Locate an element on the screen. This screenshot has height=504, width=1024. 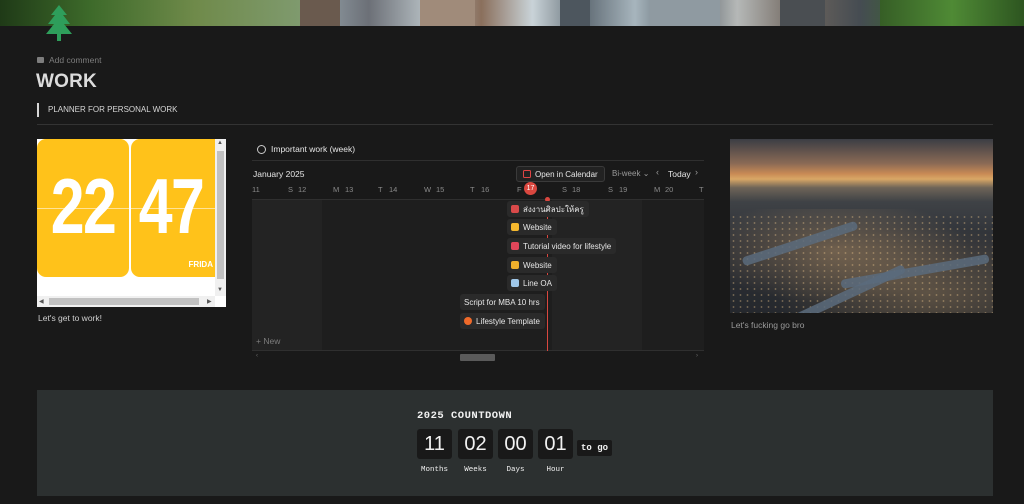
pencil-icon is located at coordinates (515, 209).